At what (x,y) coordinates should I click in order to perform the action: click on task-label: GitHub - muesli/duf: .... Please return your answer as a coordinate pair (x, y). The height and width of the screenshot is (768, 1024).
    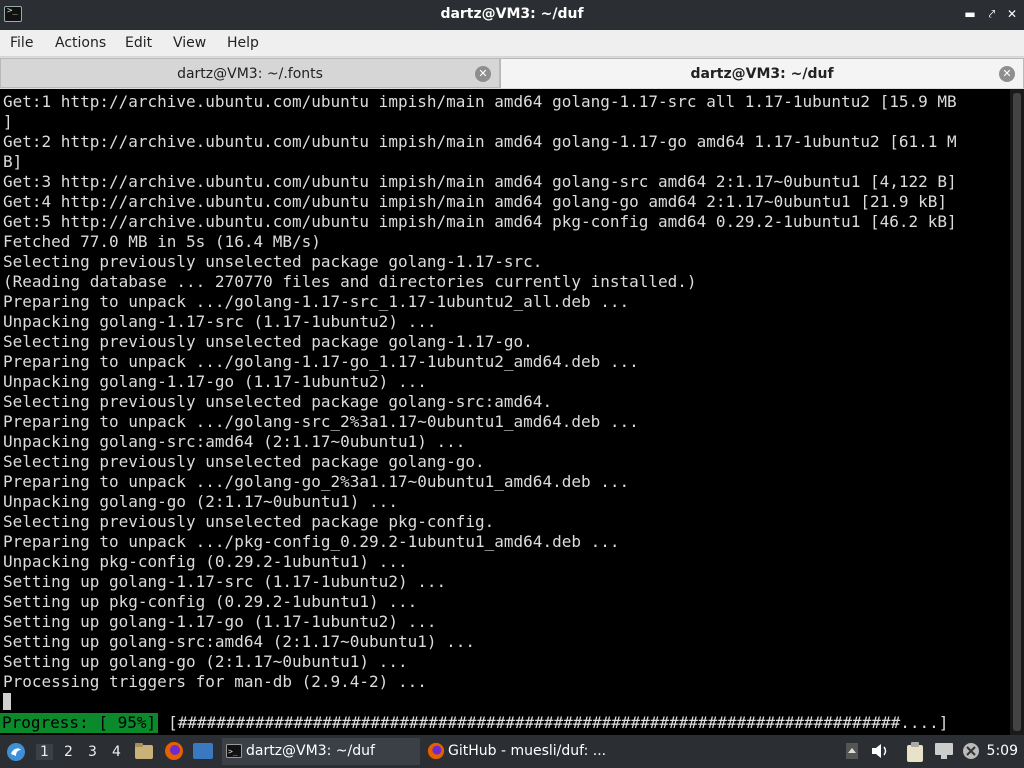
    Looking at the image, I should click on (527, 751).